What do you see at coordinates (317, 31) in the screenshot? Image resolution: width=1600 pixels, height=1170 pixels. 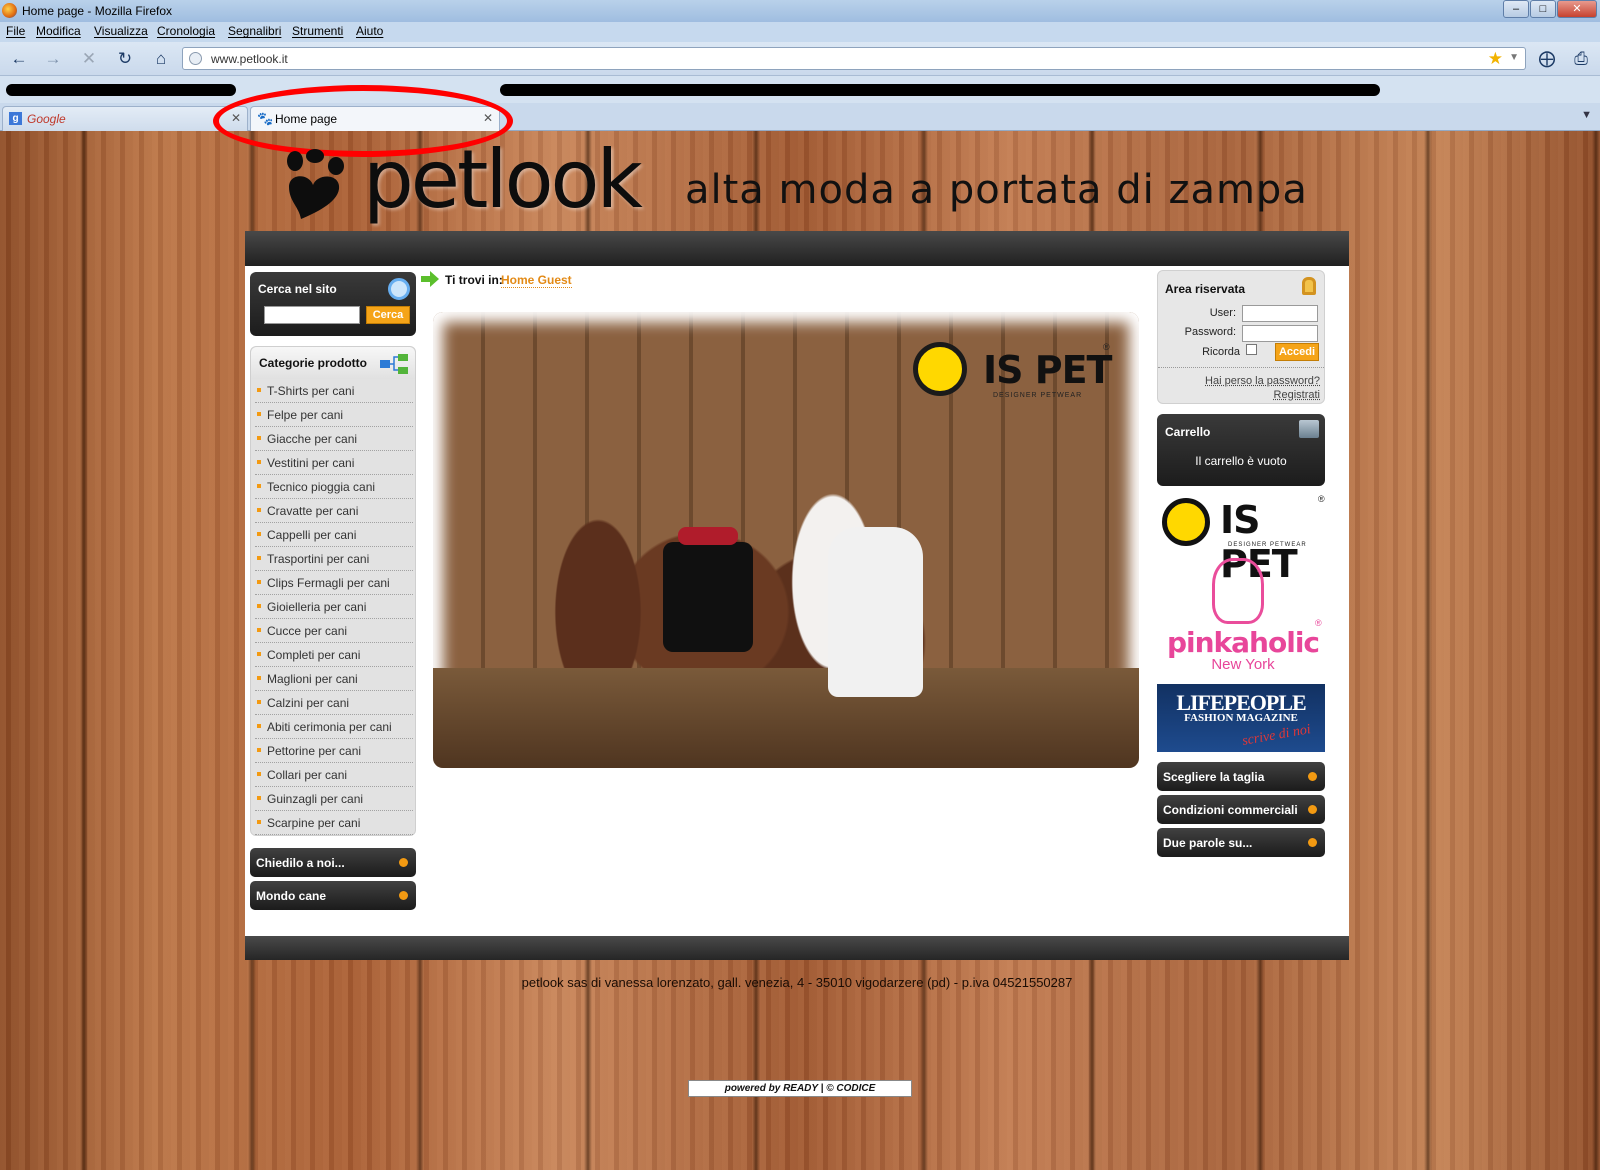 I see `menu-strumenti: Strumenti` at bounding box center [317, 31].